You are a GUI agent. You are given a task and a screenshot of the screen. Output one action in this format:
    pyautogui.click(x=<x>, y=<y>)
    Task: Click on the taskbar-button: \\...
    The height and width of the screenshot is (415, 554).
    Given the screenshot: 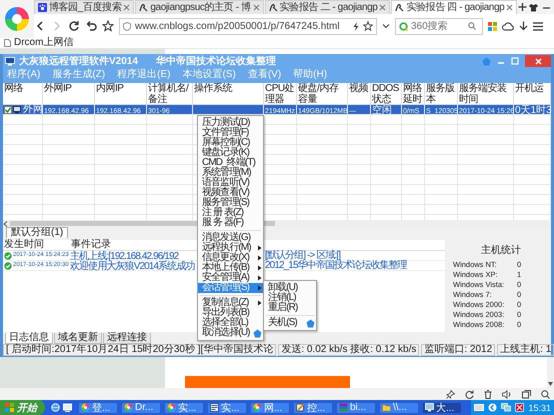 What is the action you would take?
    pyautogui.click(x=399, y=408)
    